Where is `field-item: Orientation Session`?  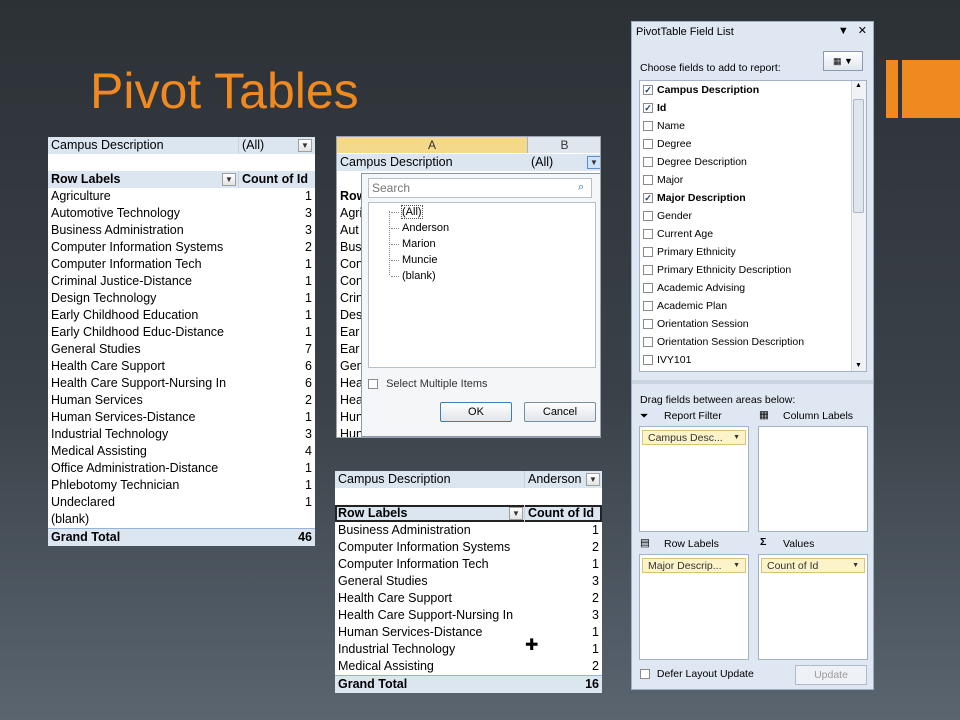 field-item: Orientation Session is located at coordinates (696, 324).